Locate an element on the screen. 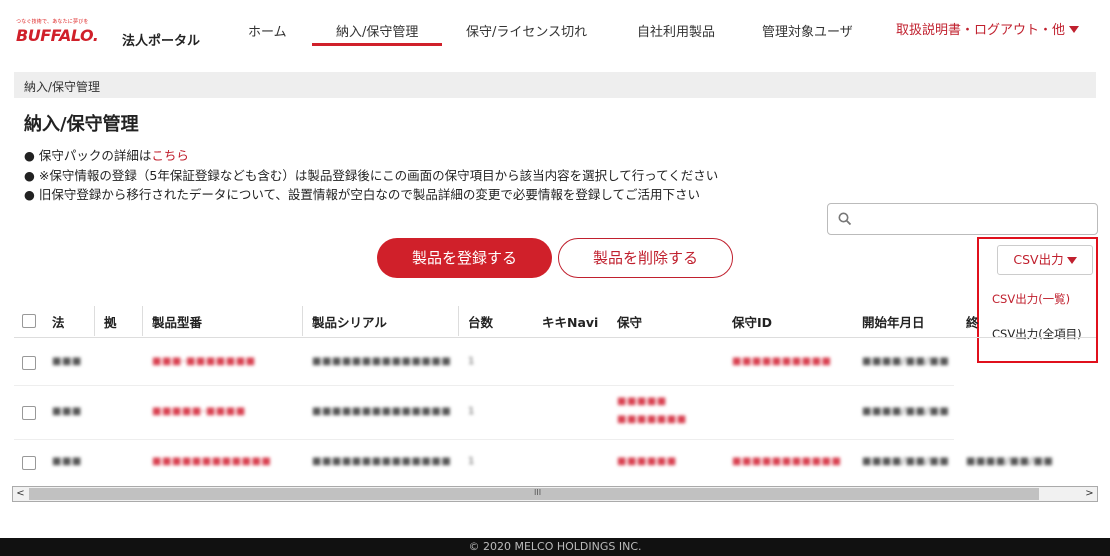  select-all-checkbox is located at coordinates (29, 321).